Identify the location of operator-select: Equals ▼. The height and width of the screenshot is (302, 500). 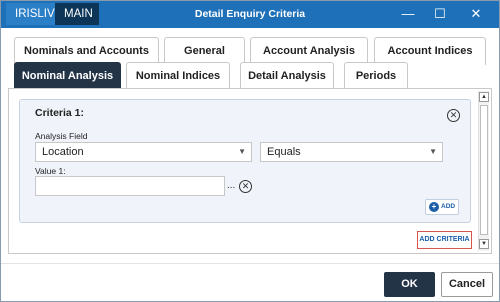
(351, 152).